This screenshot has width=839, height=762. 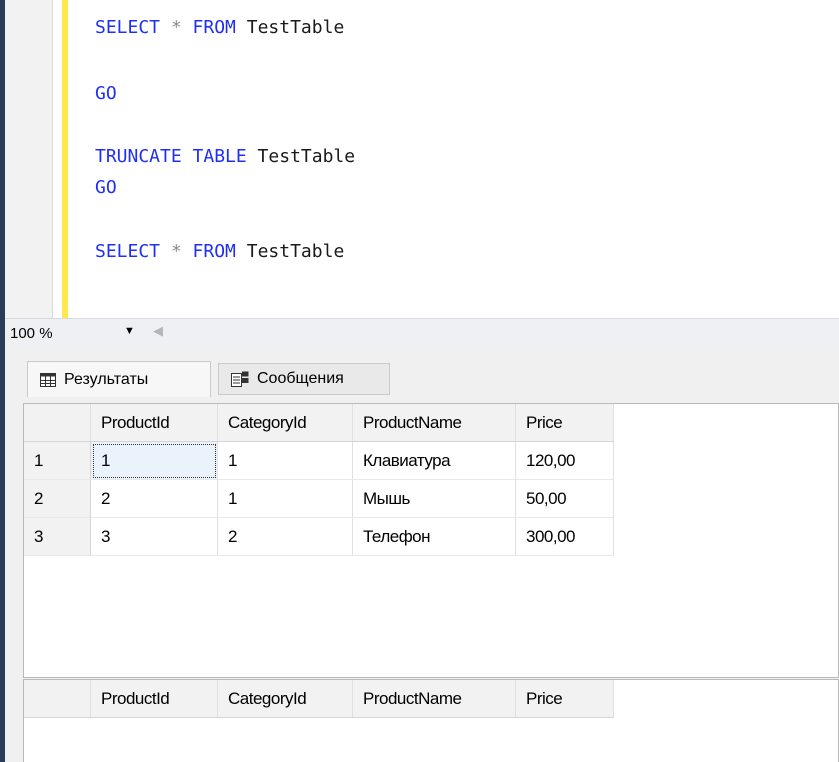 What do you see at coordinates (240, 379) in the screenshot?
I see `messages-icon` at bounding box center [240, 379].